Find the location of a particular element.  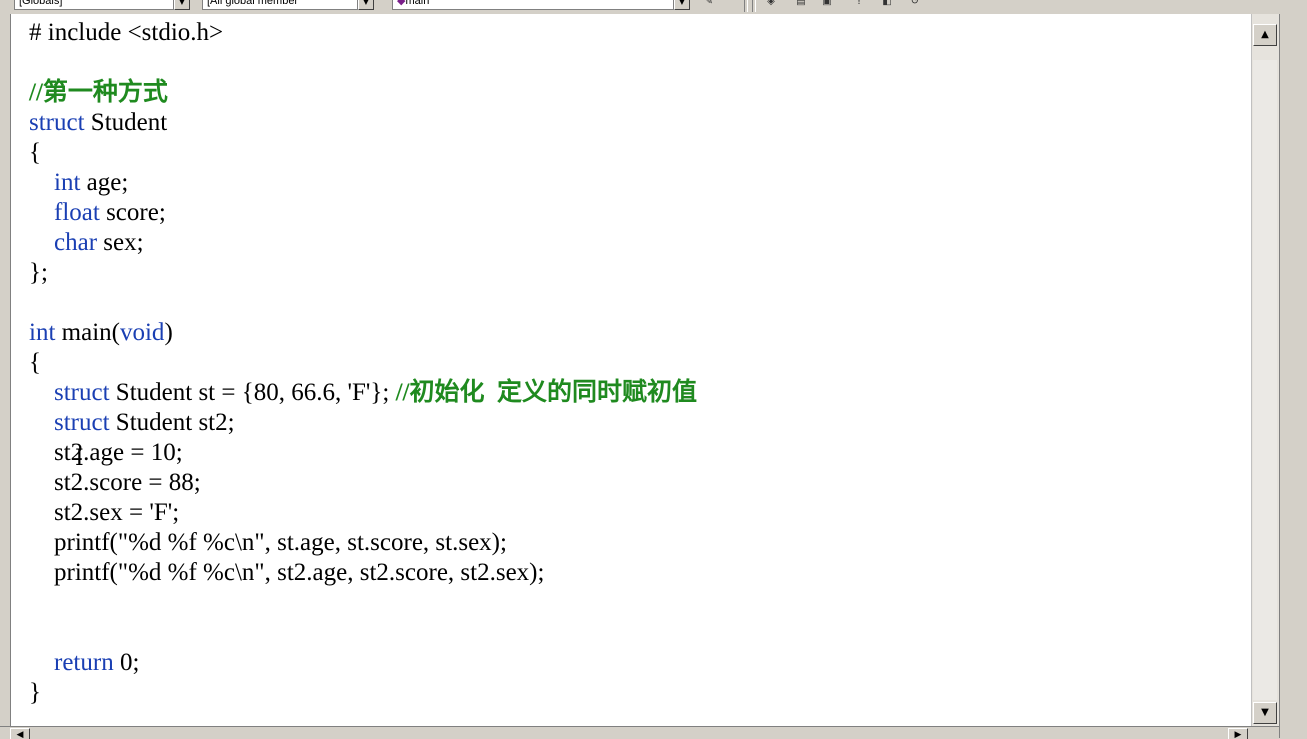

build-icon: ◈ is located at coordinates (771, 4).